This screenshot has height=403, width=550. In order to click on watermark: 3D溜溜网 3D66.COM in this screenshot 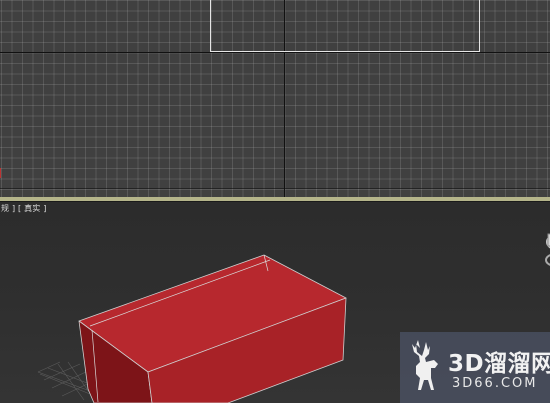, I will do `click(475, 367)`.